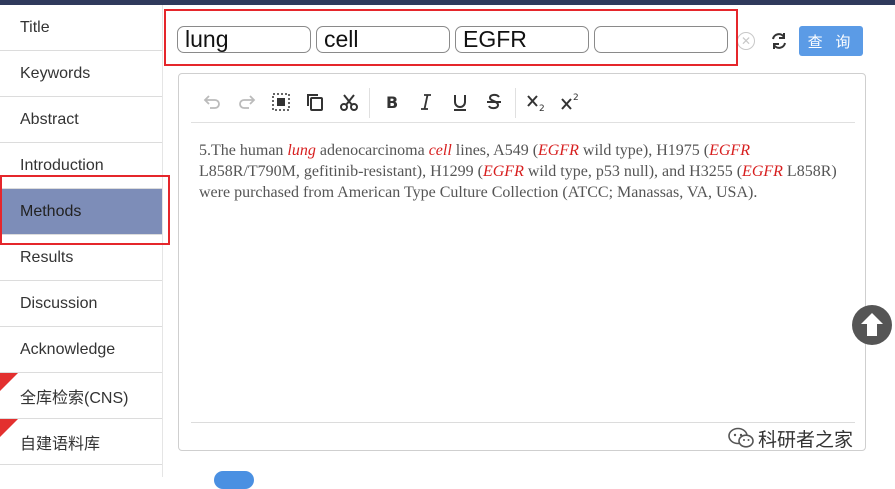 Image resolution: width=895 pixels, height=489 pixels. I want to click on cut-icon, so click(349, 102).